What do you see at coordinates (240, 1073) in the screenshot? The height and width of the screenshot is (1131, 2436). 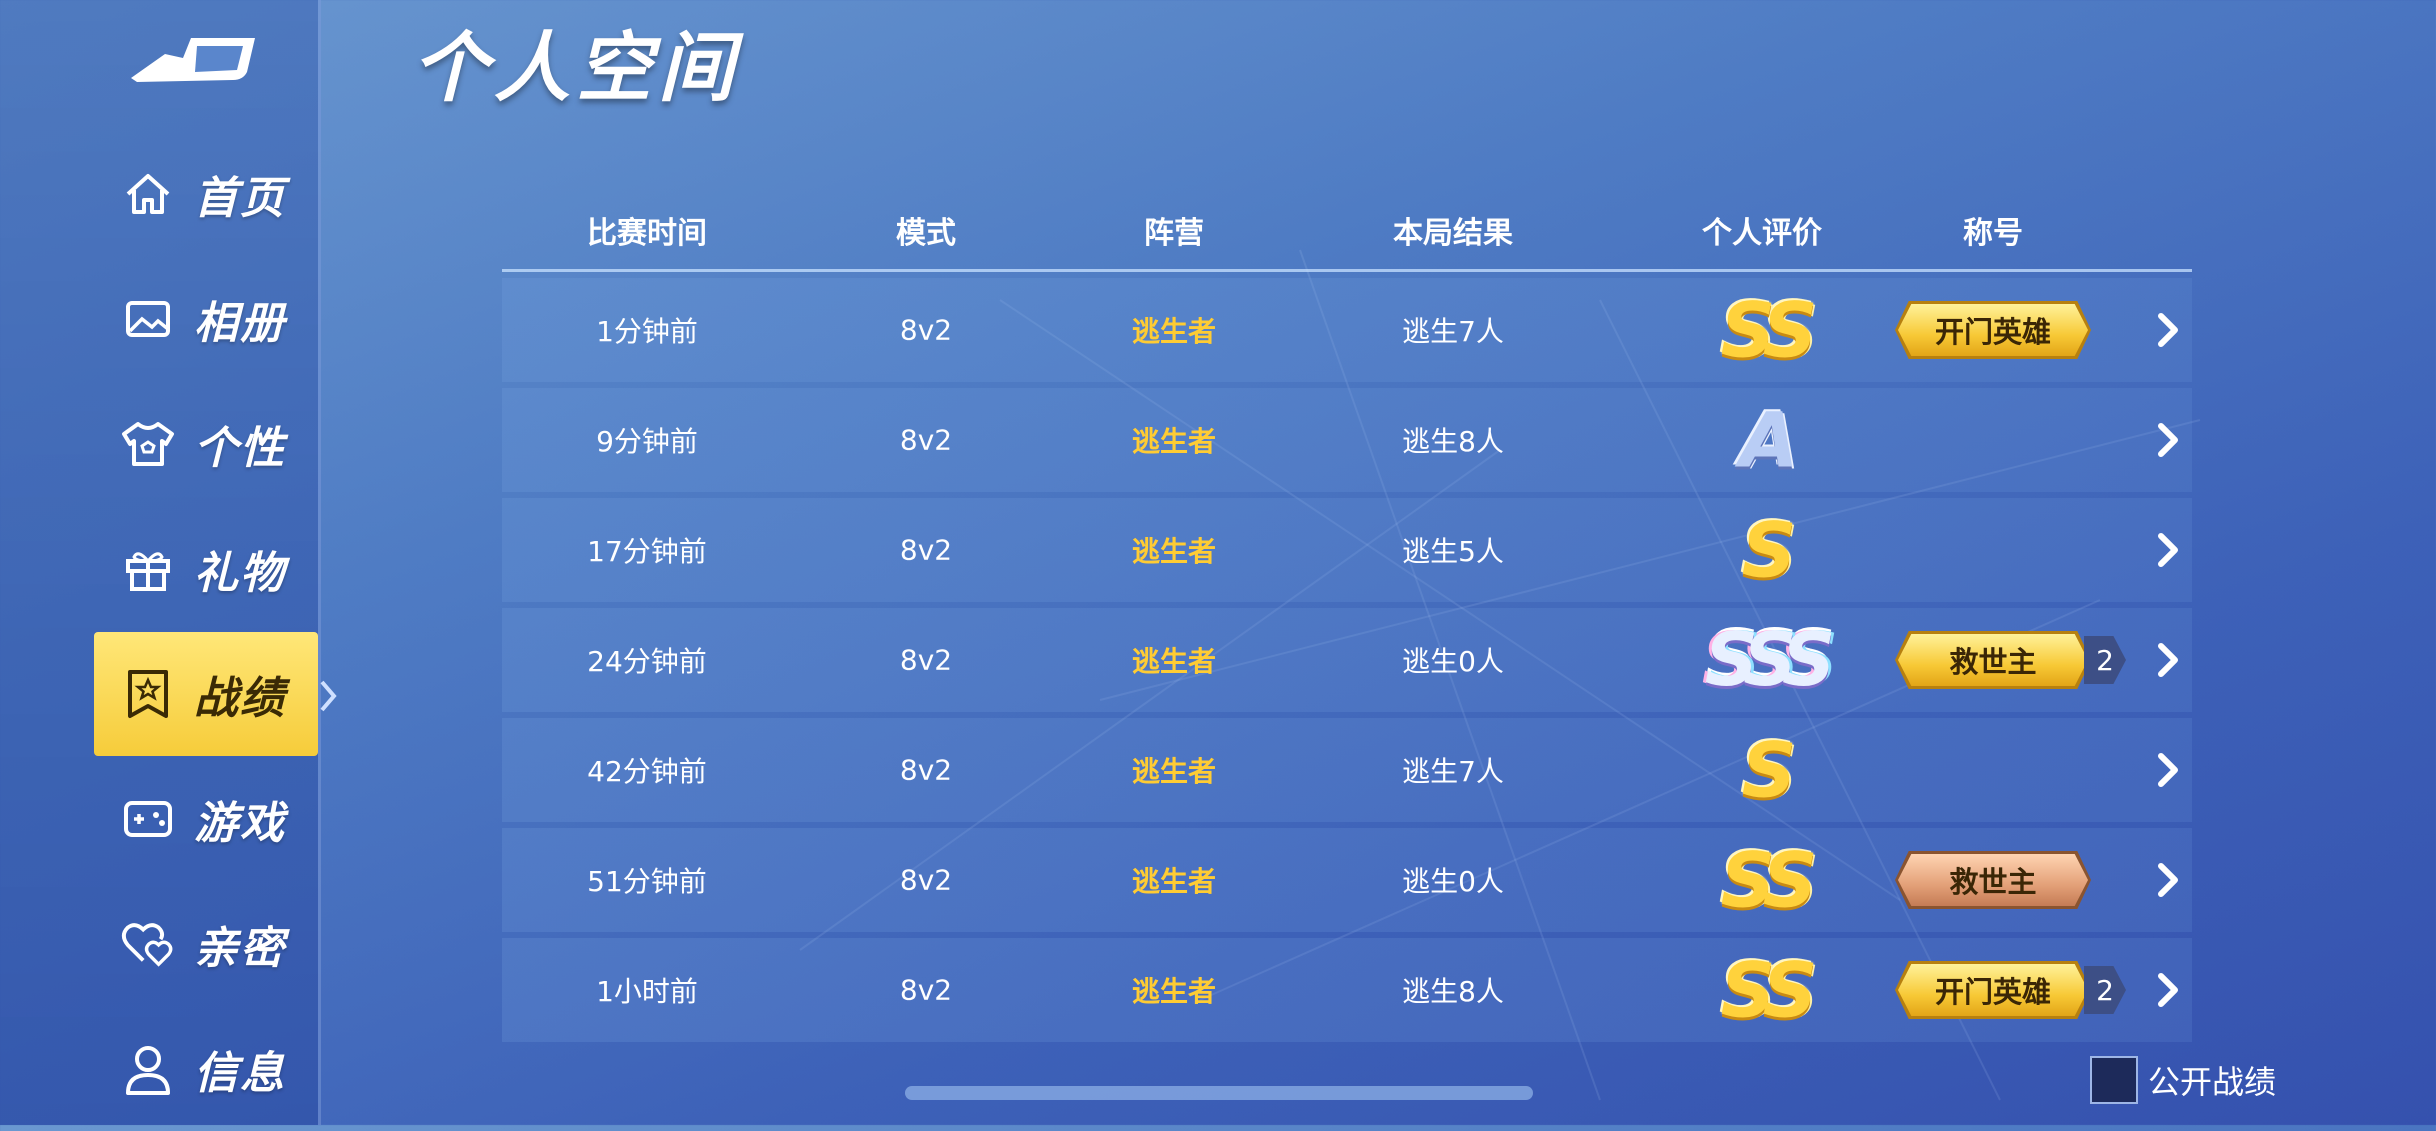 I see `sidebar-item-label: 信息` at bounding box center [240, 1073].